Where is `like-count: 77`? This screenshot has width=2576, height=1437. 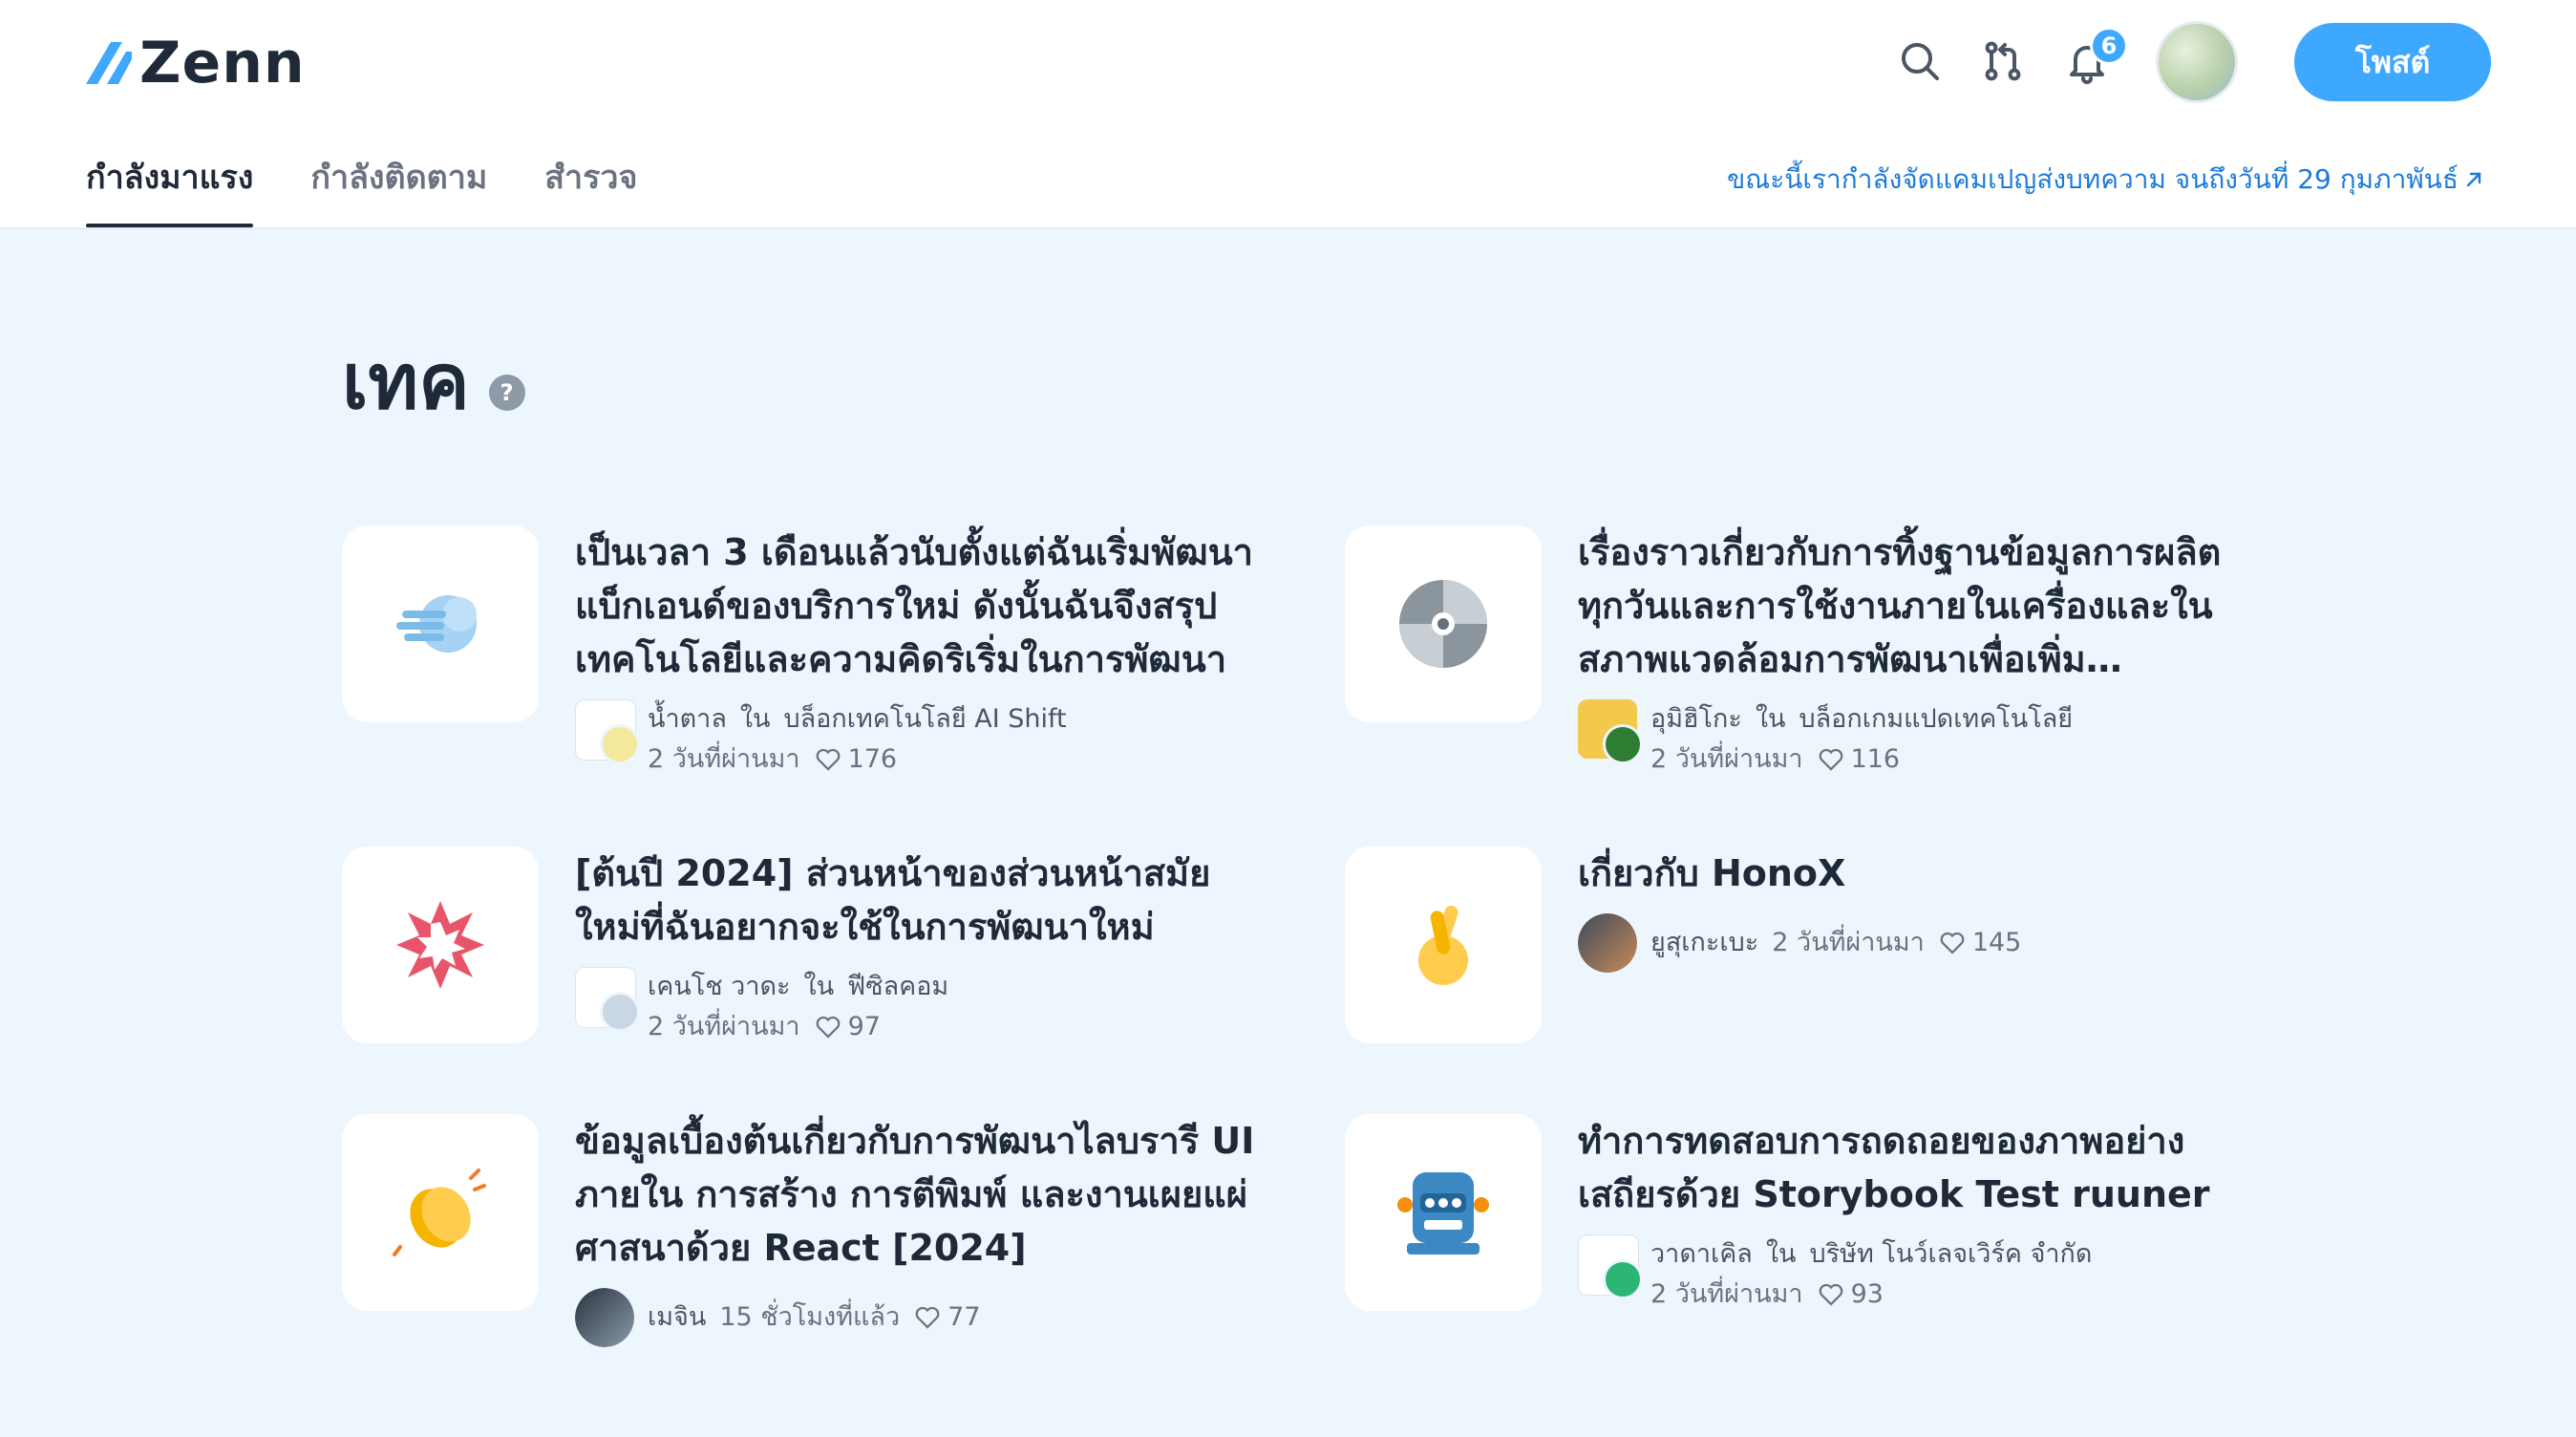 like-count: 77 is located at coordinates (964, 1317).